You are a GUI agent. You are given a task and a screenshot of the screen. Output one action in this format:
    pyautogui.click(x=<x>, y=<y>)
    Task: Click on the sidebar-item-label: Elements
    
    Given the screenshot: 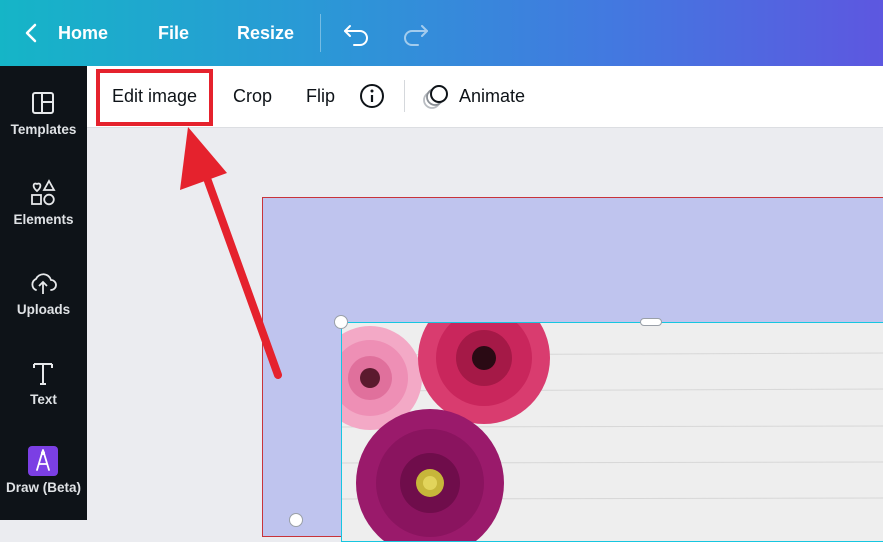 What is the action you would take?
    pyautogui.click(x=43, y=219)
    